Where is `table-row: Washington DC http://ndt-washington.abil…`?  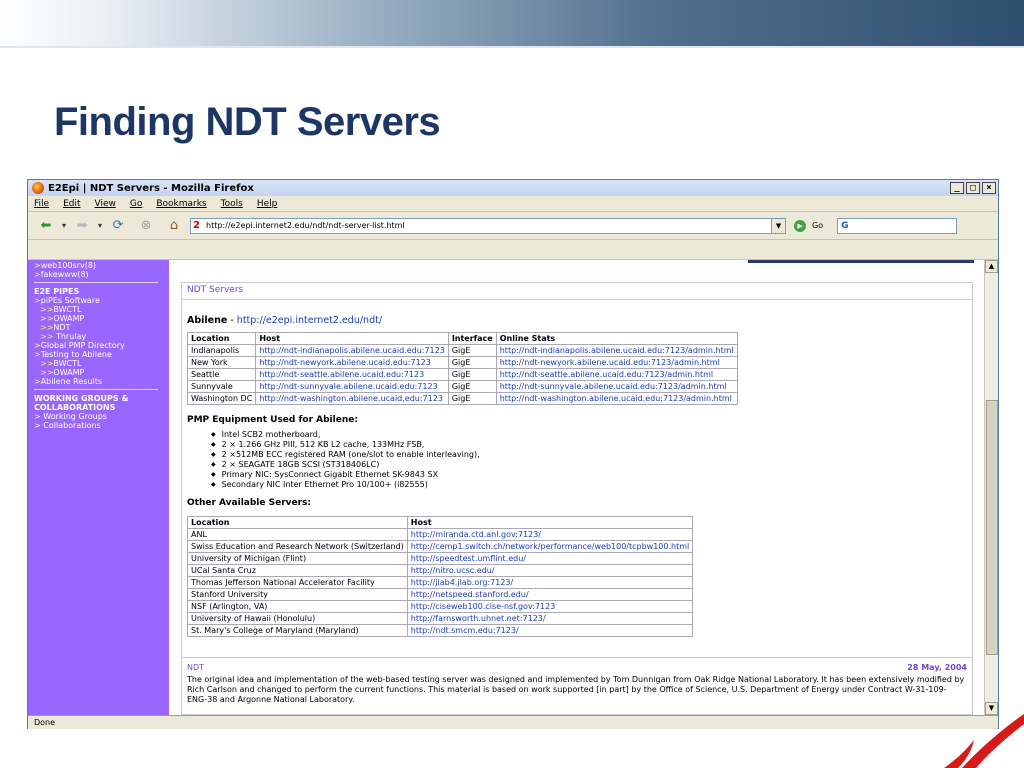 table-row: Washington DC http://ndt-washington.abil… is located at coordinates (462, 398).